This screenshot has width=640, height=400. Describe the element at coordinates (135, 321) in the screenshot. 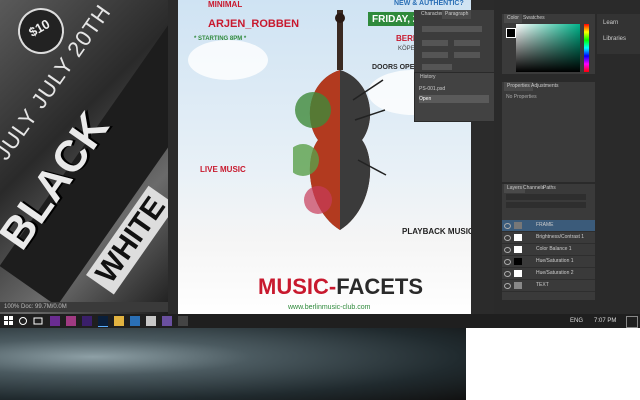

I see `store-icon` at that location.